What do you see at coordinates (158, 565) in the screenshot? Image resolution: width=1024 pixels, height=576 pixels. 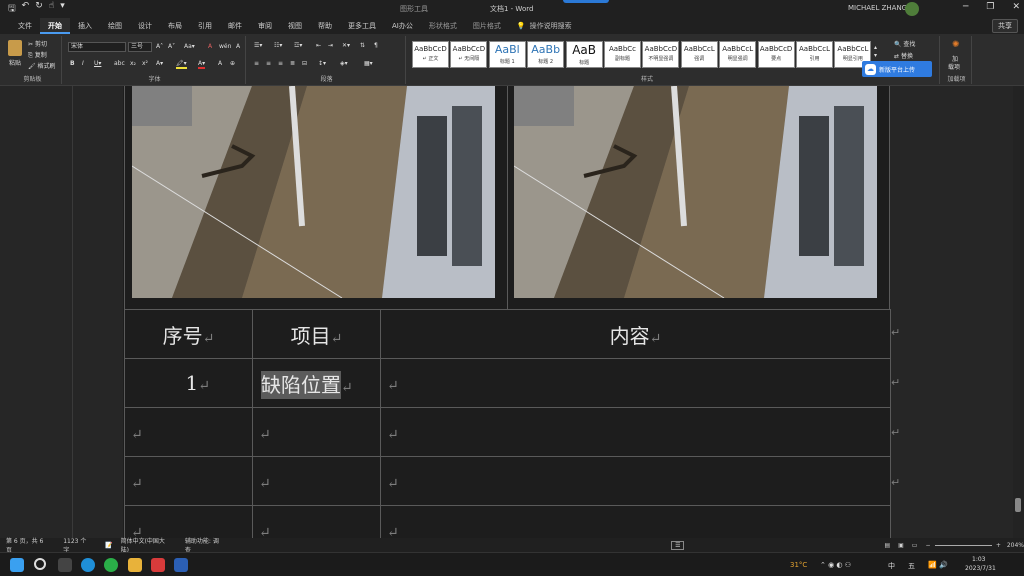 I see `app-icon` at bounding box center [158, 565].